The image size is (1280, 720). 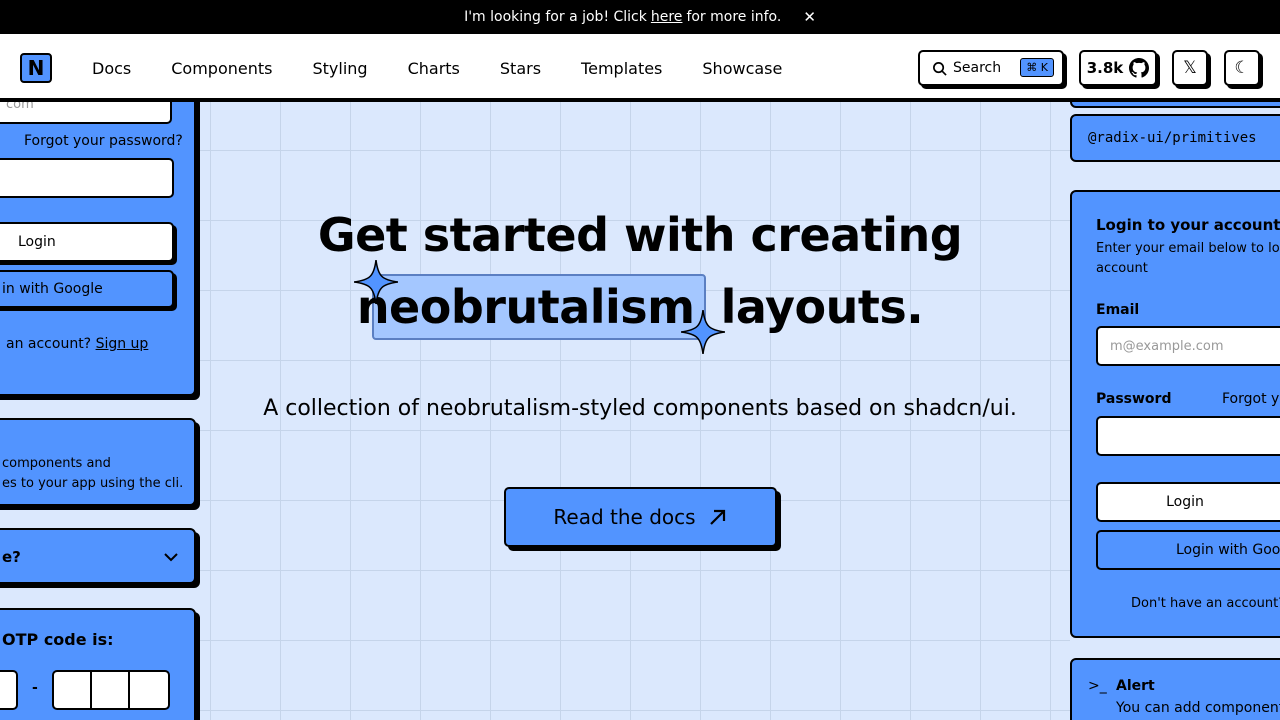 I want to click on email-placeholder: m@example.com, so click(x=1167, y=346).